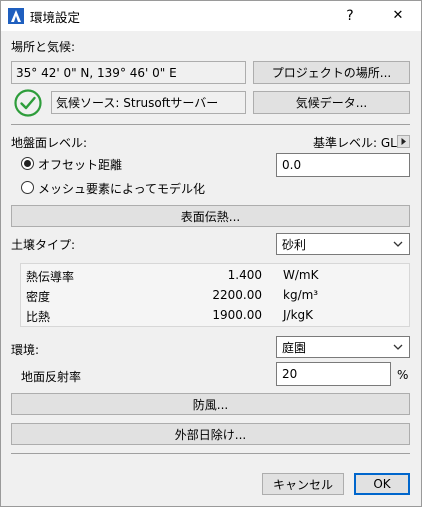 This screenshot has height=507, width=422. Describe the element at coordinates (294, 347) in the screenshot. I see `environment-value: 庭園` at that location.